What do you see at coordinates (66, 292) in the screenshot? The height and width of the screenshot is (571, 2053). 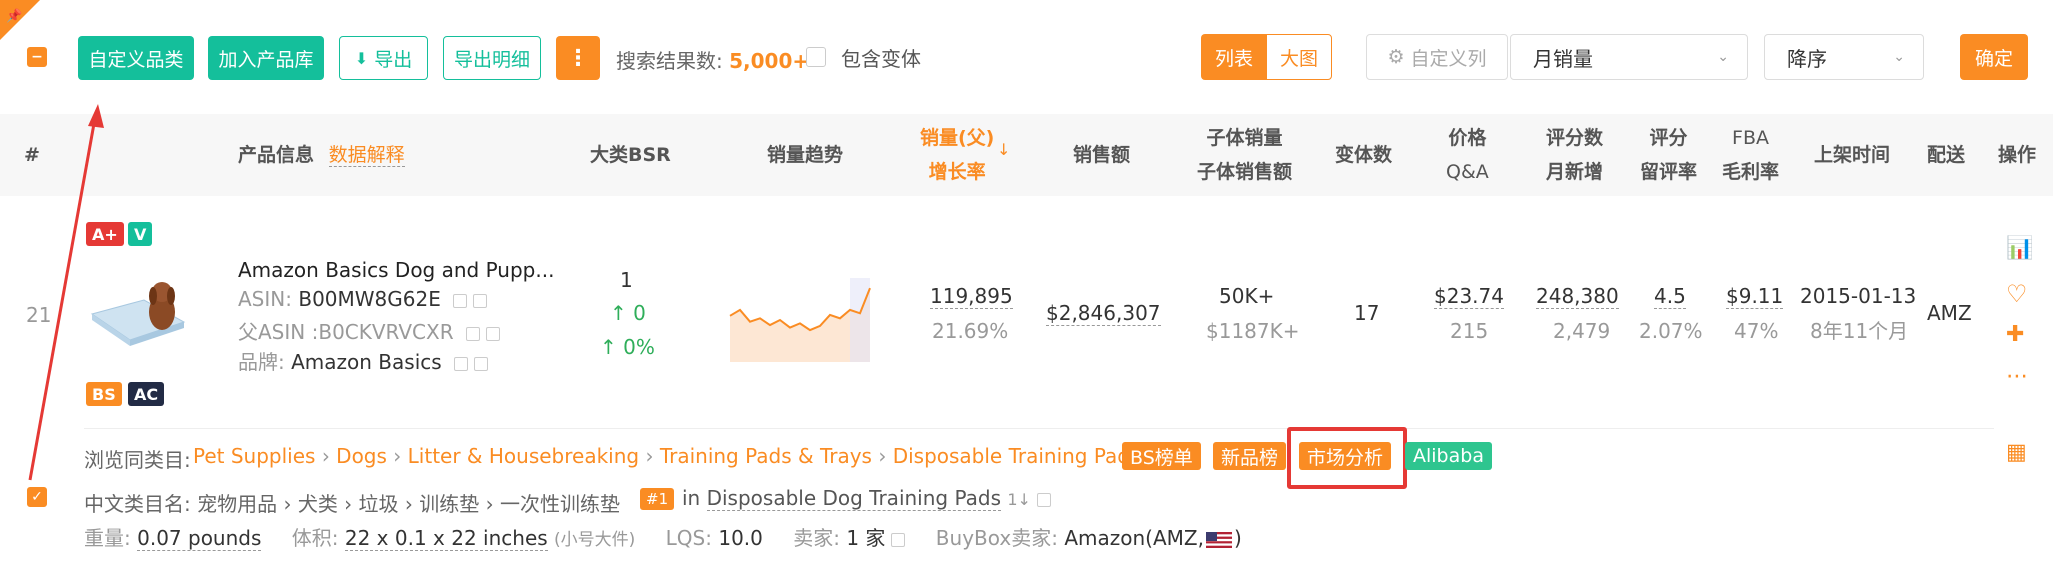 I see `annotation-arrow` at bounding box center [66, 292].